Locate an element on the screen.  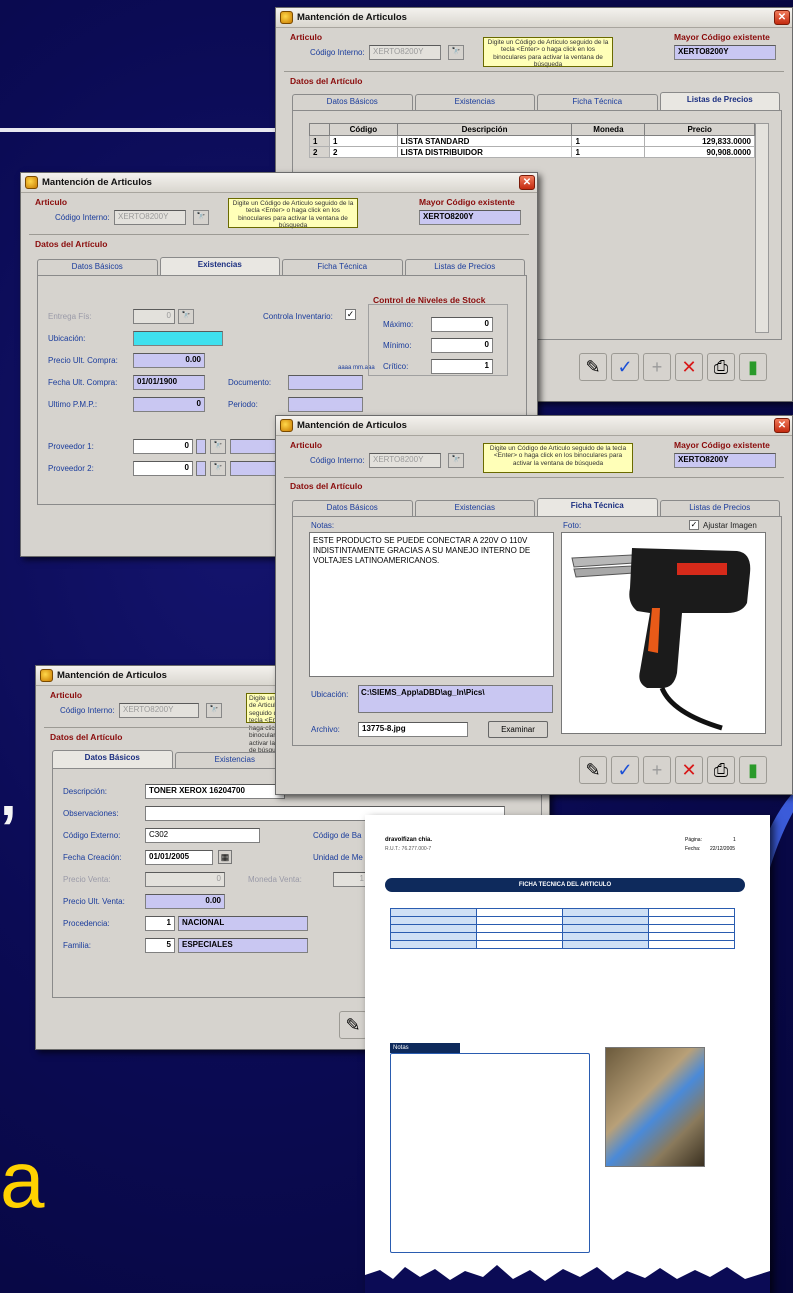
proveedor1-lookup is located at coordinates (201, 446).